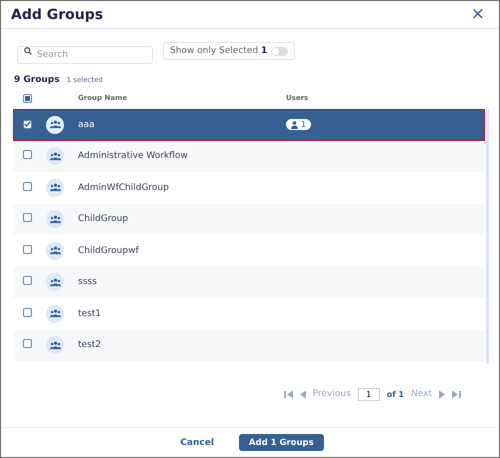 This screenshot has height=458, width=500. I want to click on group-row: test1, so click(249, 314).